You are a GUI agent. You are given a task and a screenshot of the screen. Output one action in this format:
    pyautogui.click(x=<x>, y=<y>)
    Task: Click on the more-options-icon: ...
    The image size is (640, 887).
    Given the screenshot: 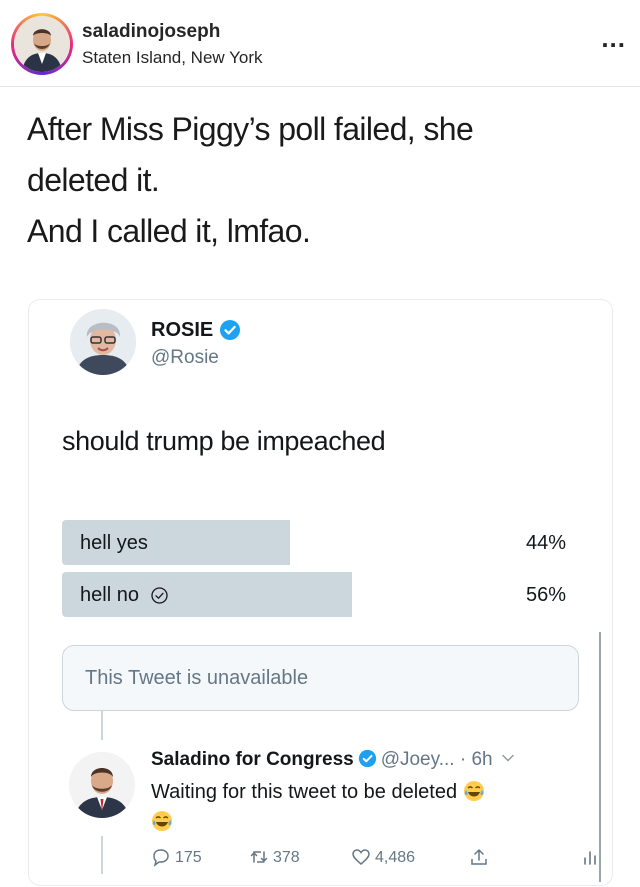 What is the action you would take?
    pyautogui.click(x=613, y=38)
    